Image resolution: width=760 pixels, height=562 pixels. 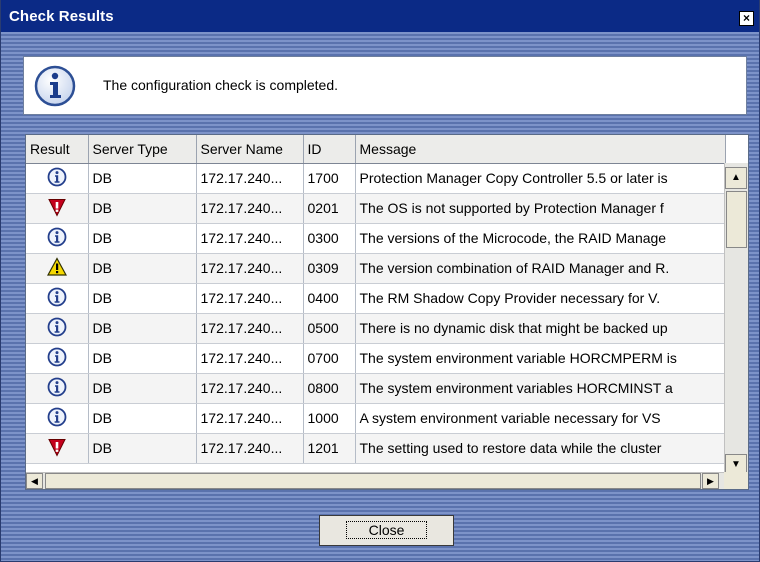 What do you see at coordinates (329, 358) in the screenshot?
I see `id-cell: 0700` at bounding box center [329, 358].